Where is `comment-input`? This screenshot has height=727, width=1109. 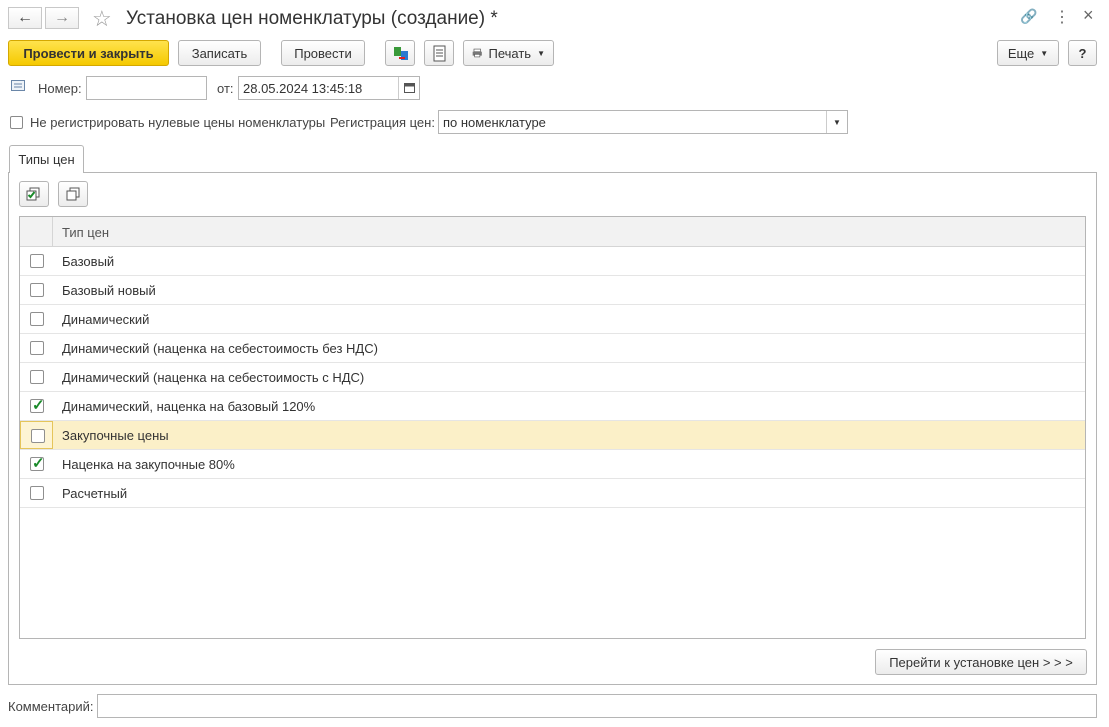
comment-input is located at coordinates (597, 706).